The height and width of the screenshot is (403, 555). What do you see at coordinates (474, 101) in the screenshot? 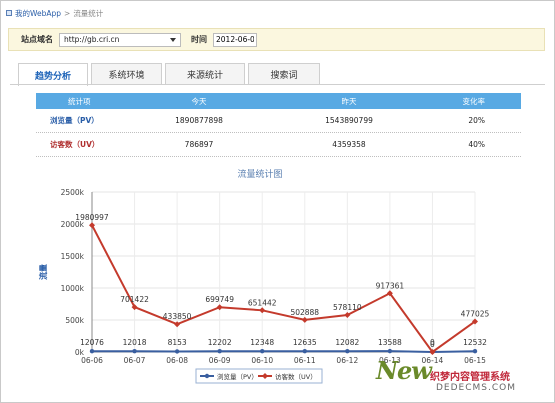
I see `header-change: 变化率` at bounding box center [474, 101].